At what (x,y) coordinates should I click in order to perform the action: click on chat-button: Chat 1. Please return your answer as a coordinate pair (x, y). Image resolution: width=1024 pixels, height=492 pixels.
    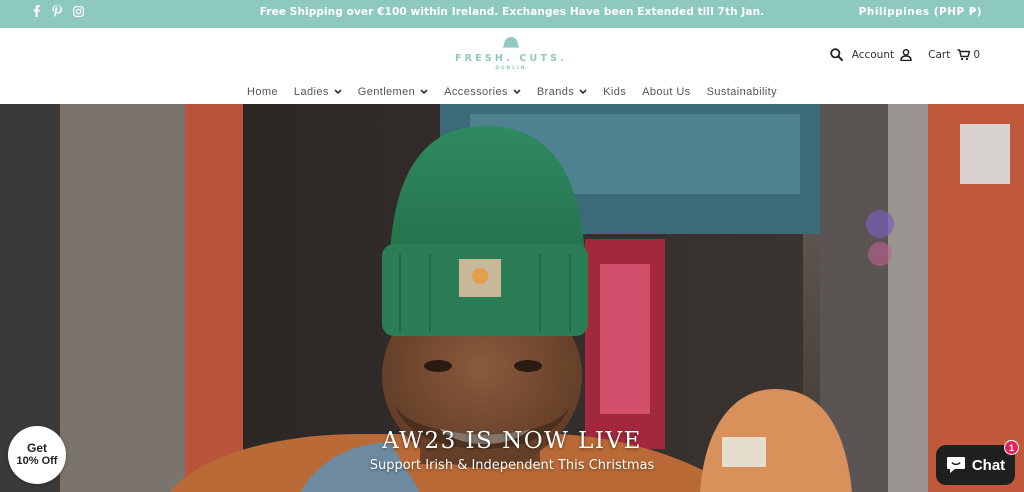
    Looking at the image, I should click on (977, 462).